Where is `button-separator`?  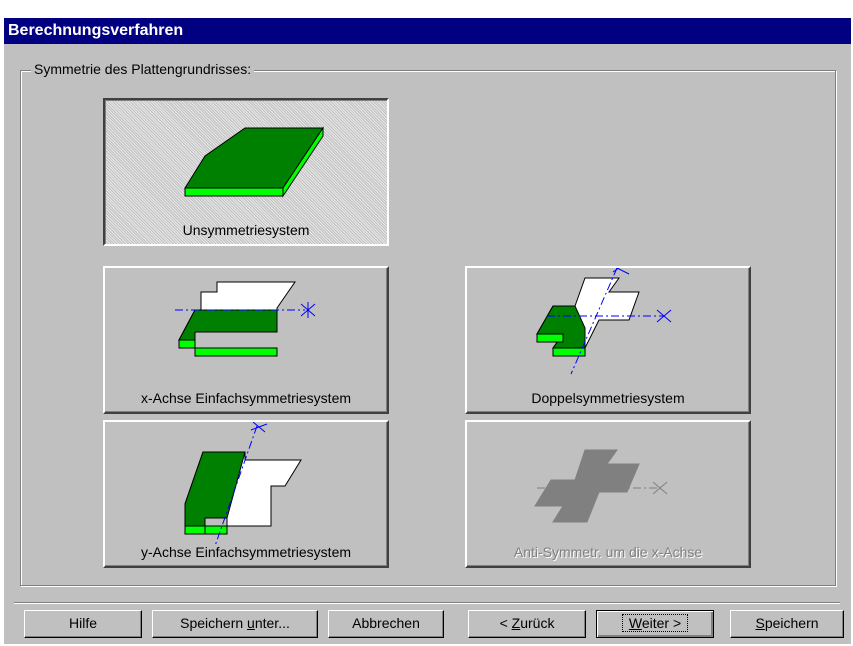 button-separator is located at coordinates (427, 603).